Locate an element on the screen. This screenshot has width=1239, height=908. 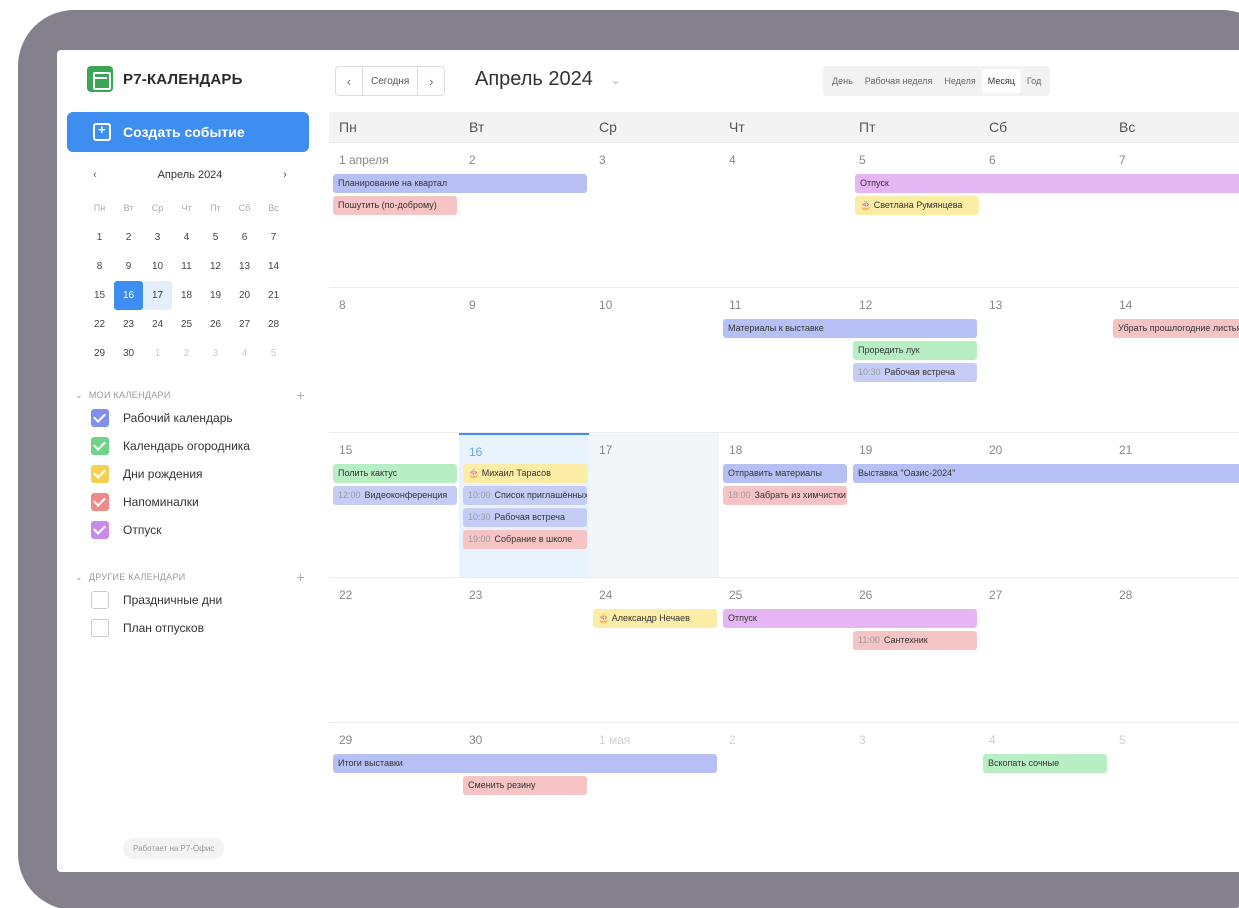
day-cell: 29 is located at coordinates (394, 795).